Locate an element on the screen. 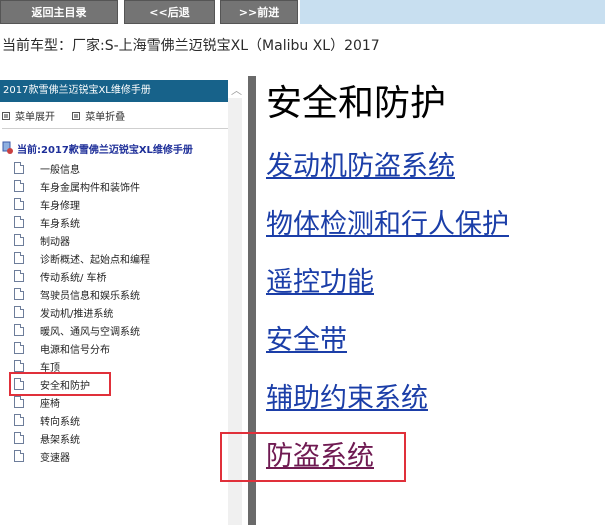 Image resolution: width=605 pixels, height=525 pixels. tree-item: 车身系统 is located at coordinates (120, 222).